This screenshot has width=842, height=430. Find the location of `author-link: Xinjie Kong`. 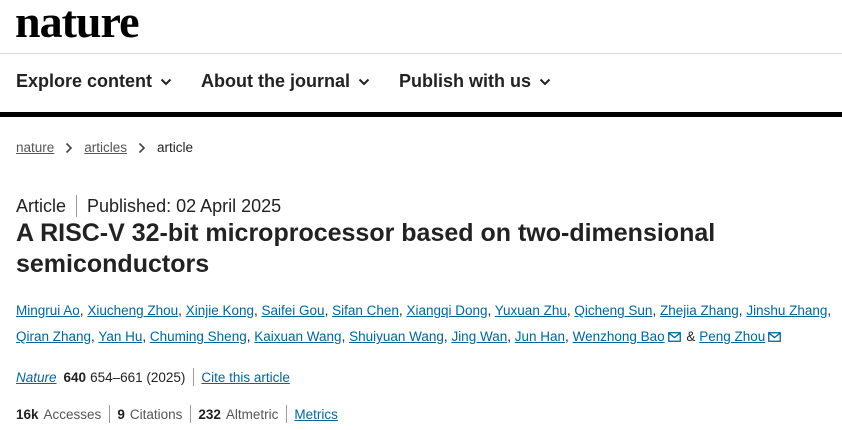

author-link: Xinjie Kong is located at coordinates (220, 310).